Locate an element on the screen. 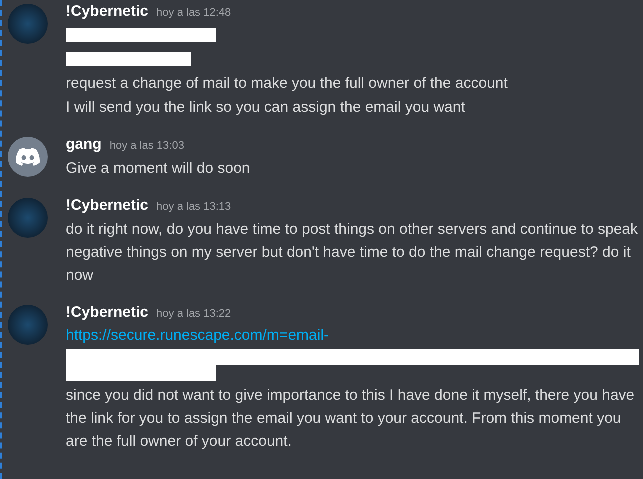 The image size is (643, 479). message-text: Give a moment will do soon is located at coordinates (158, 169).